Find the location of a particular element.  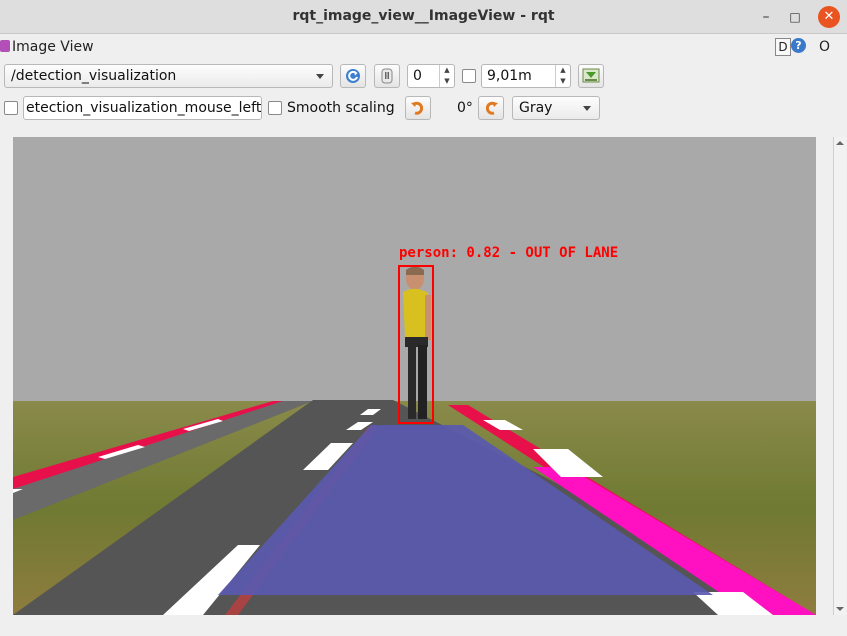

smooth-scaling-label: Smooth scaling is located at coordinates (341, 108).